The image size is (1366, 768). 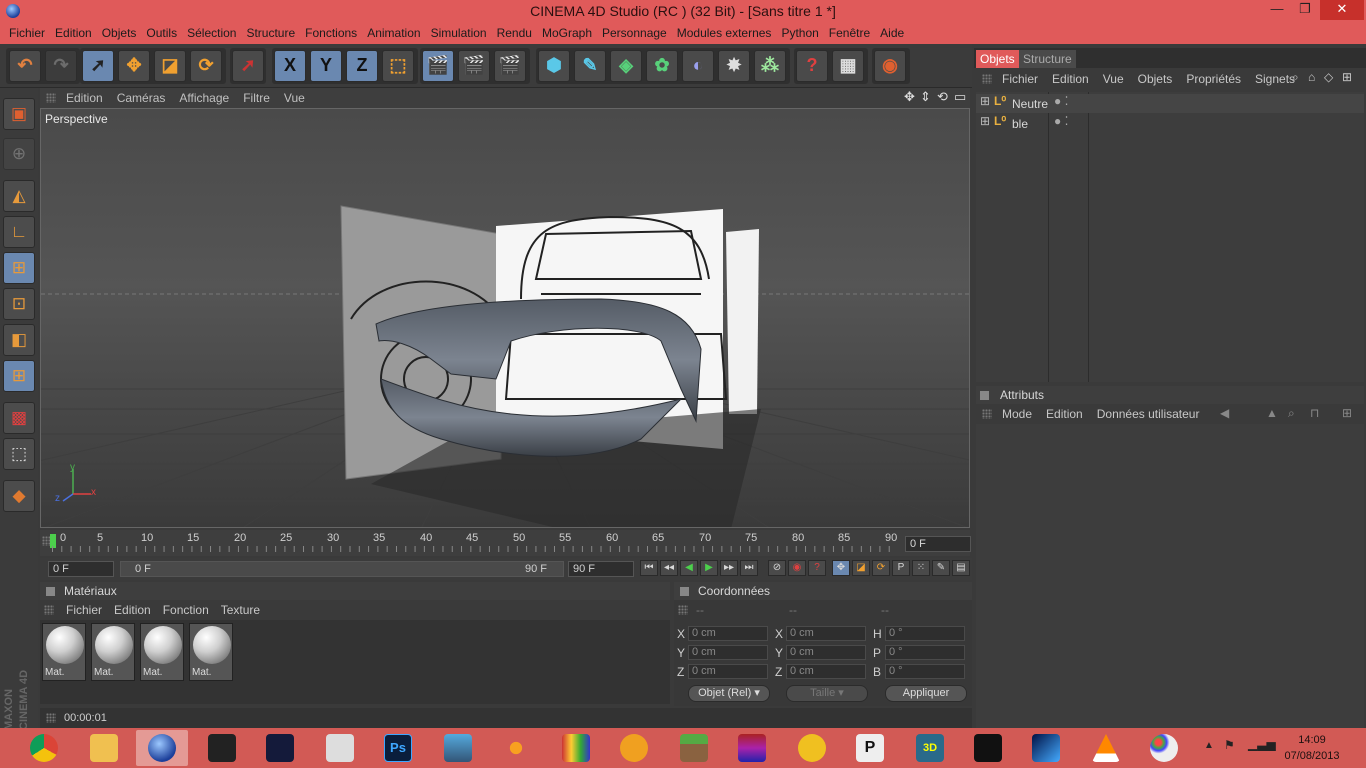 I want to click on menu-fichier: Fichier, so click(x=27, y=34).